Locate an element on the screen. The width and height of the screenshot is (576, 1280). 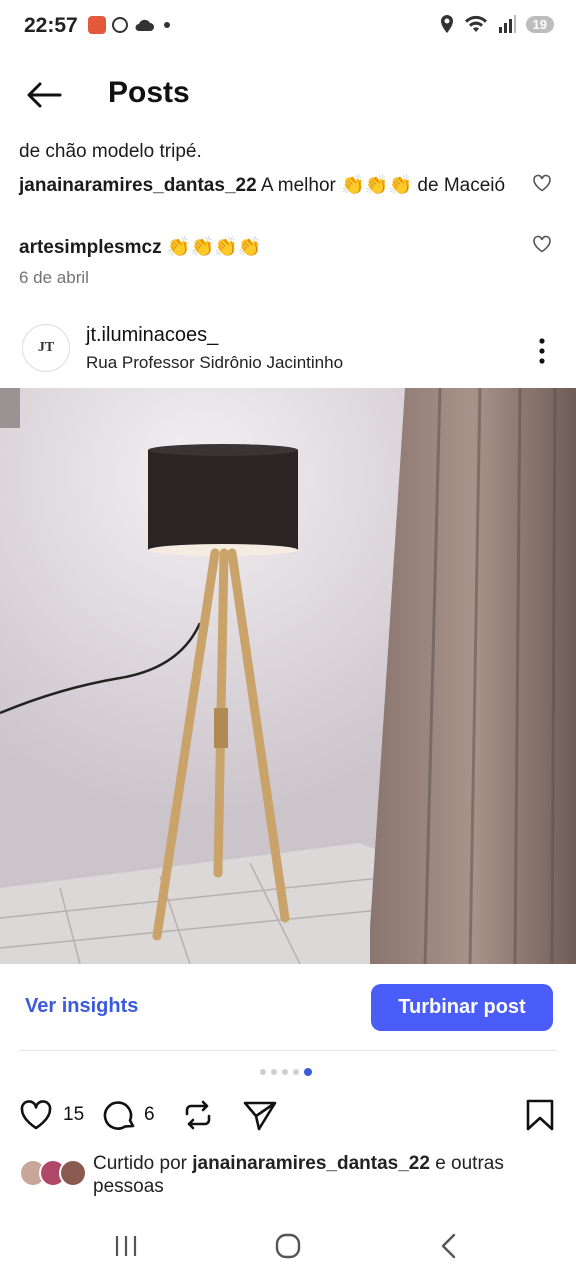
liked-by-user: janainaramires_dantas_22 is located at coordinates (311, 1163).